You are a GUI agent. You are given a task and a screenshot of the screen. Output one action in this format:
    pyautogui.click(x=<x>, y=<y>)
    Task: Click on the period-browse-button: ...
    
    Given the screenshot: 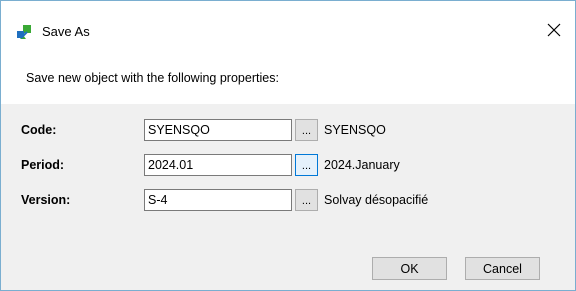 What is the action you would take?
    pyautogui.click(x=306, y=165)
    